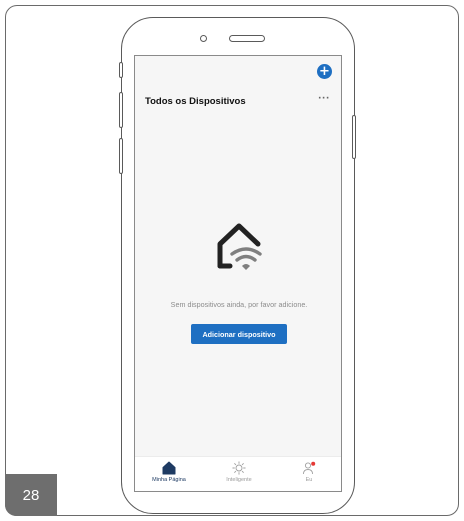  What do you see at coordinates (313, 463) in the screenshot?
I see `notification-dot` at bounding box center [313, 463].